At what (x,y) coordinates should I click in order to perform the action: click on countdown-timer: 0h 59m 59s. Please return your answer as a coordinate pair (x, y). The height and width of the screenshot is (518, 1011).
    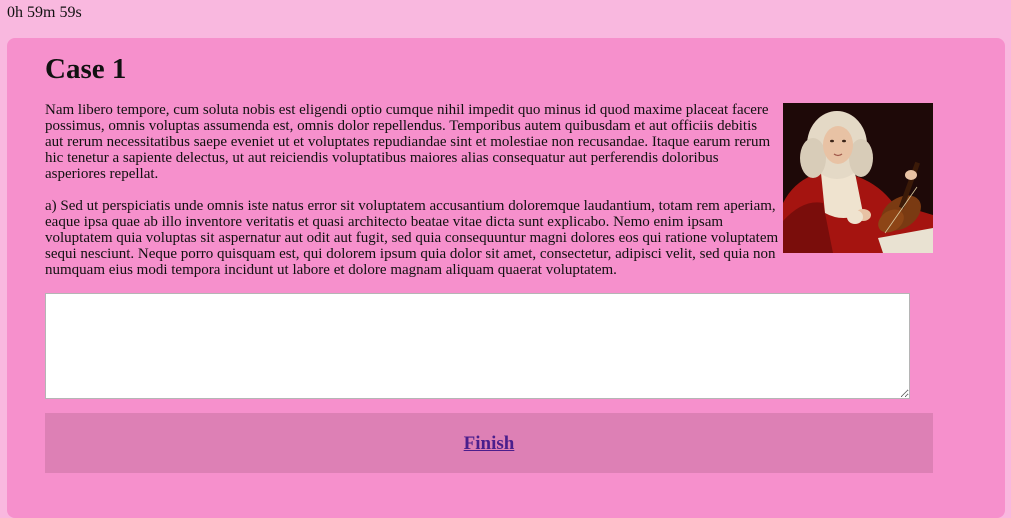
    Looking at the image, I should click on (44, 12).